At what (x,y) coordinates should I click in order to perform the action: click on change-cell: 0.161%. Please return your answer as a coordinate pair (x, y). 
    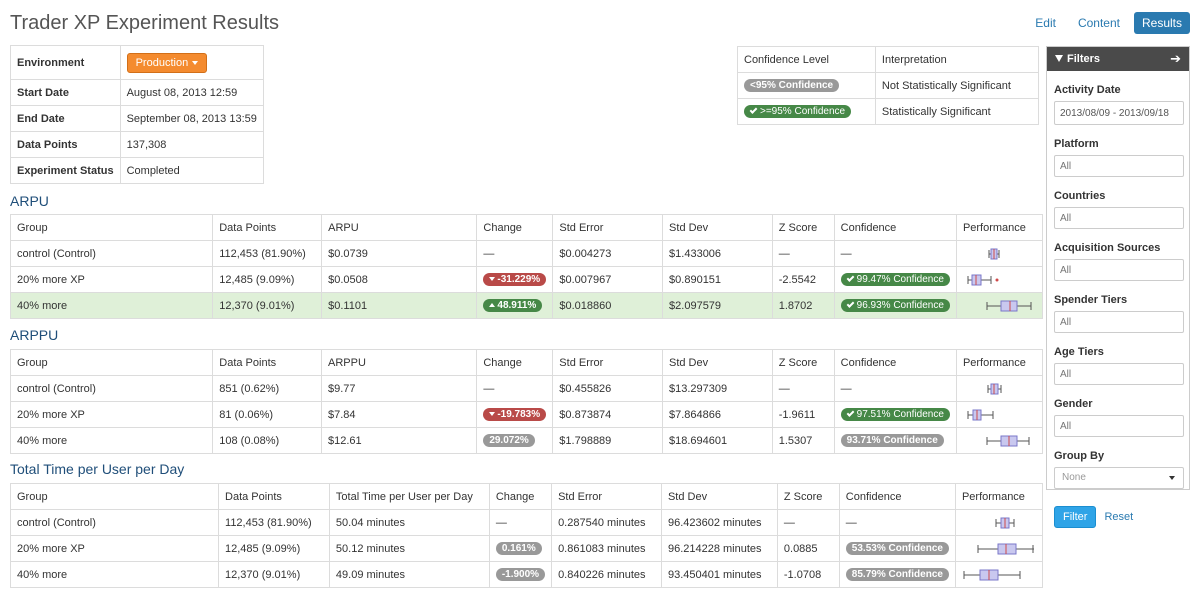
    Looking at the image, I should click on (520, 548).